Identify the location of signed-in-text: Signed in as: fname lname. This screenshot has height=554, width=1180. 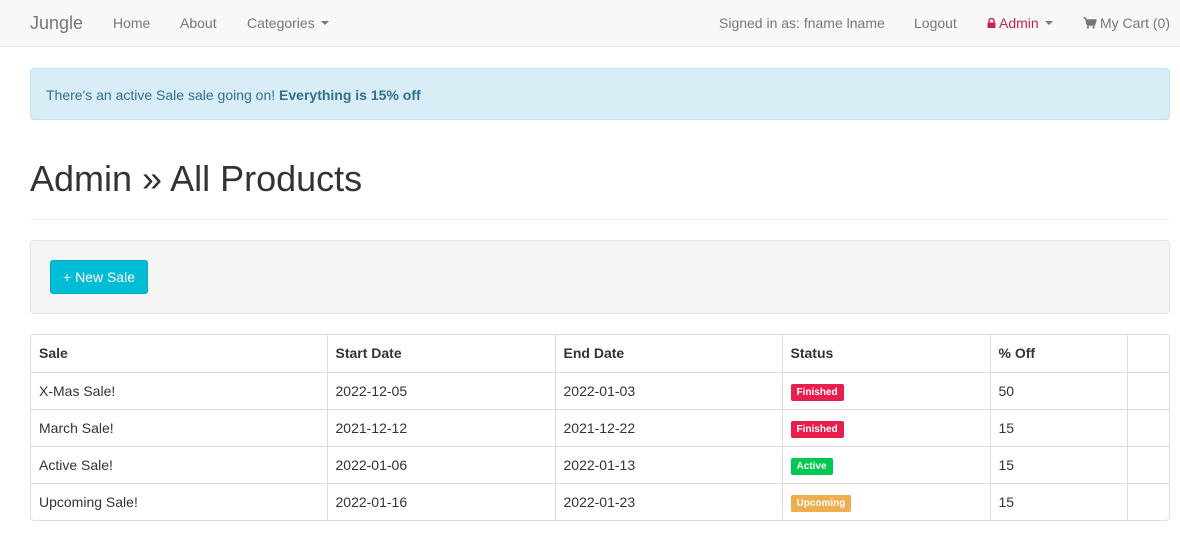
(802, 23).